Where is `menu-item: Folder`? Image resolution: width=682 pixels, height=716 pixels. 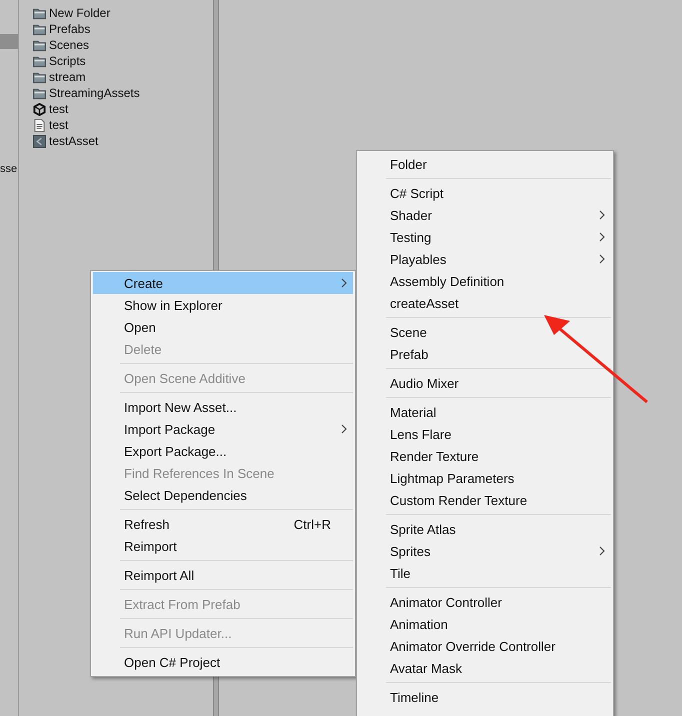
menu-item: Folder is located at coordinates (485, 164).